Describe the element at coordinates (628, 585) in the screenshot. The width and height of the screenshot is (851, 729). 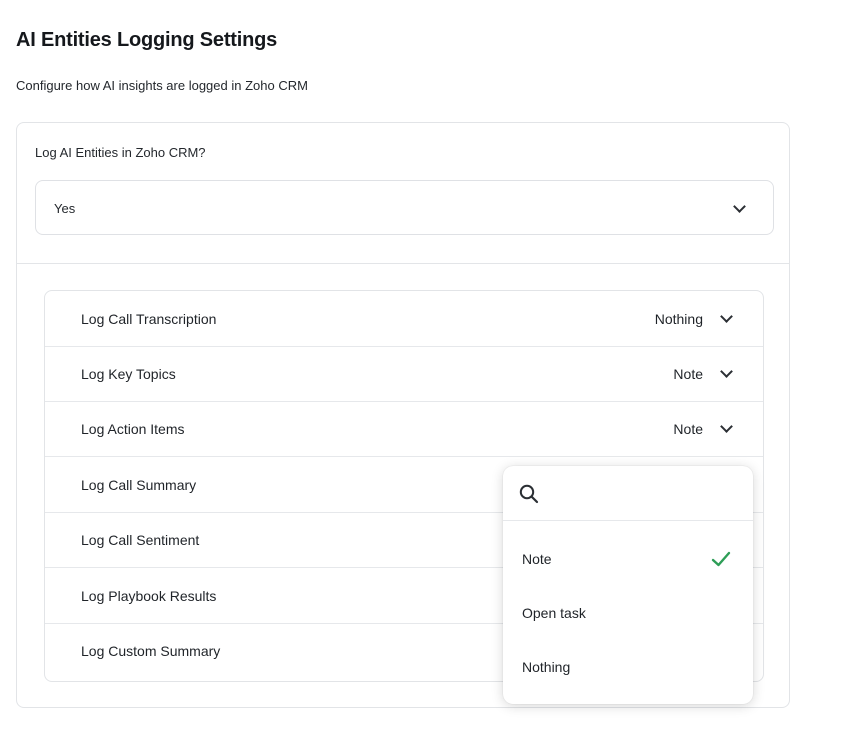
I see `value-dropdown-menu: Note Open task Nothing` at that location.